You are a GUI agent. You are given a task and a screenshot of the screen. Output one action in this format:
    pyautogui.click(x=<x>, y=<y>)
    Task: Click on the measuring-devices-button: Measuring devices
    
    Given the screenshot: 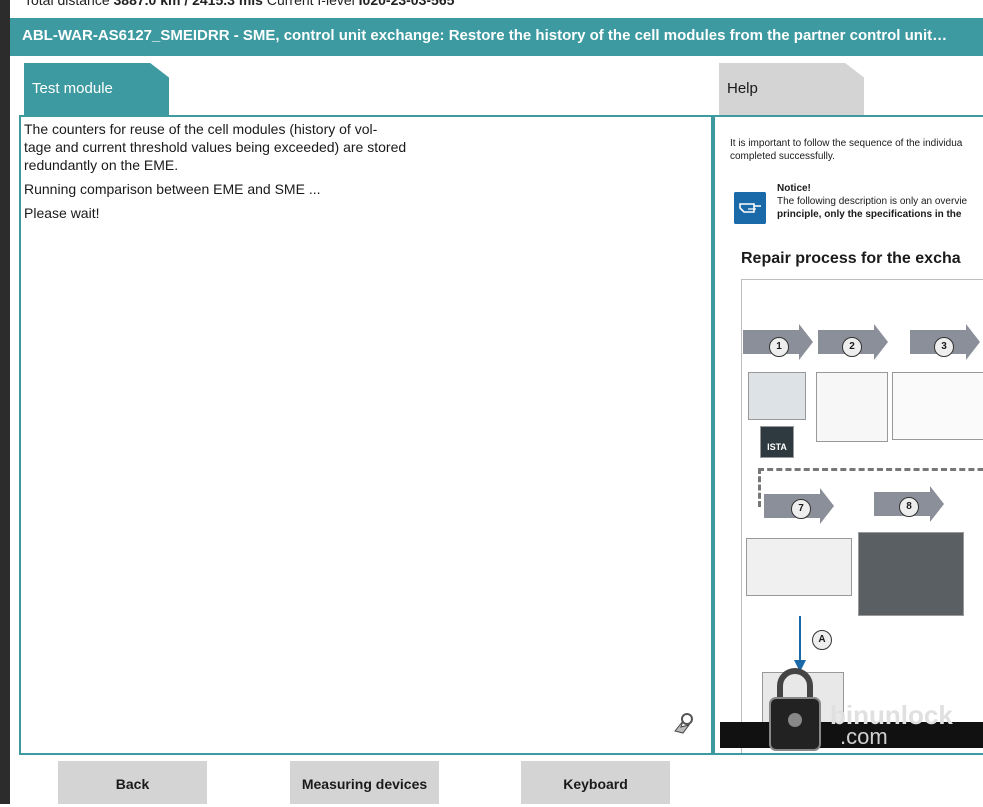 What is the action you would take?
    pyautogui.click(x=364, y=782)
    